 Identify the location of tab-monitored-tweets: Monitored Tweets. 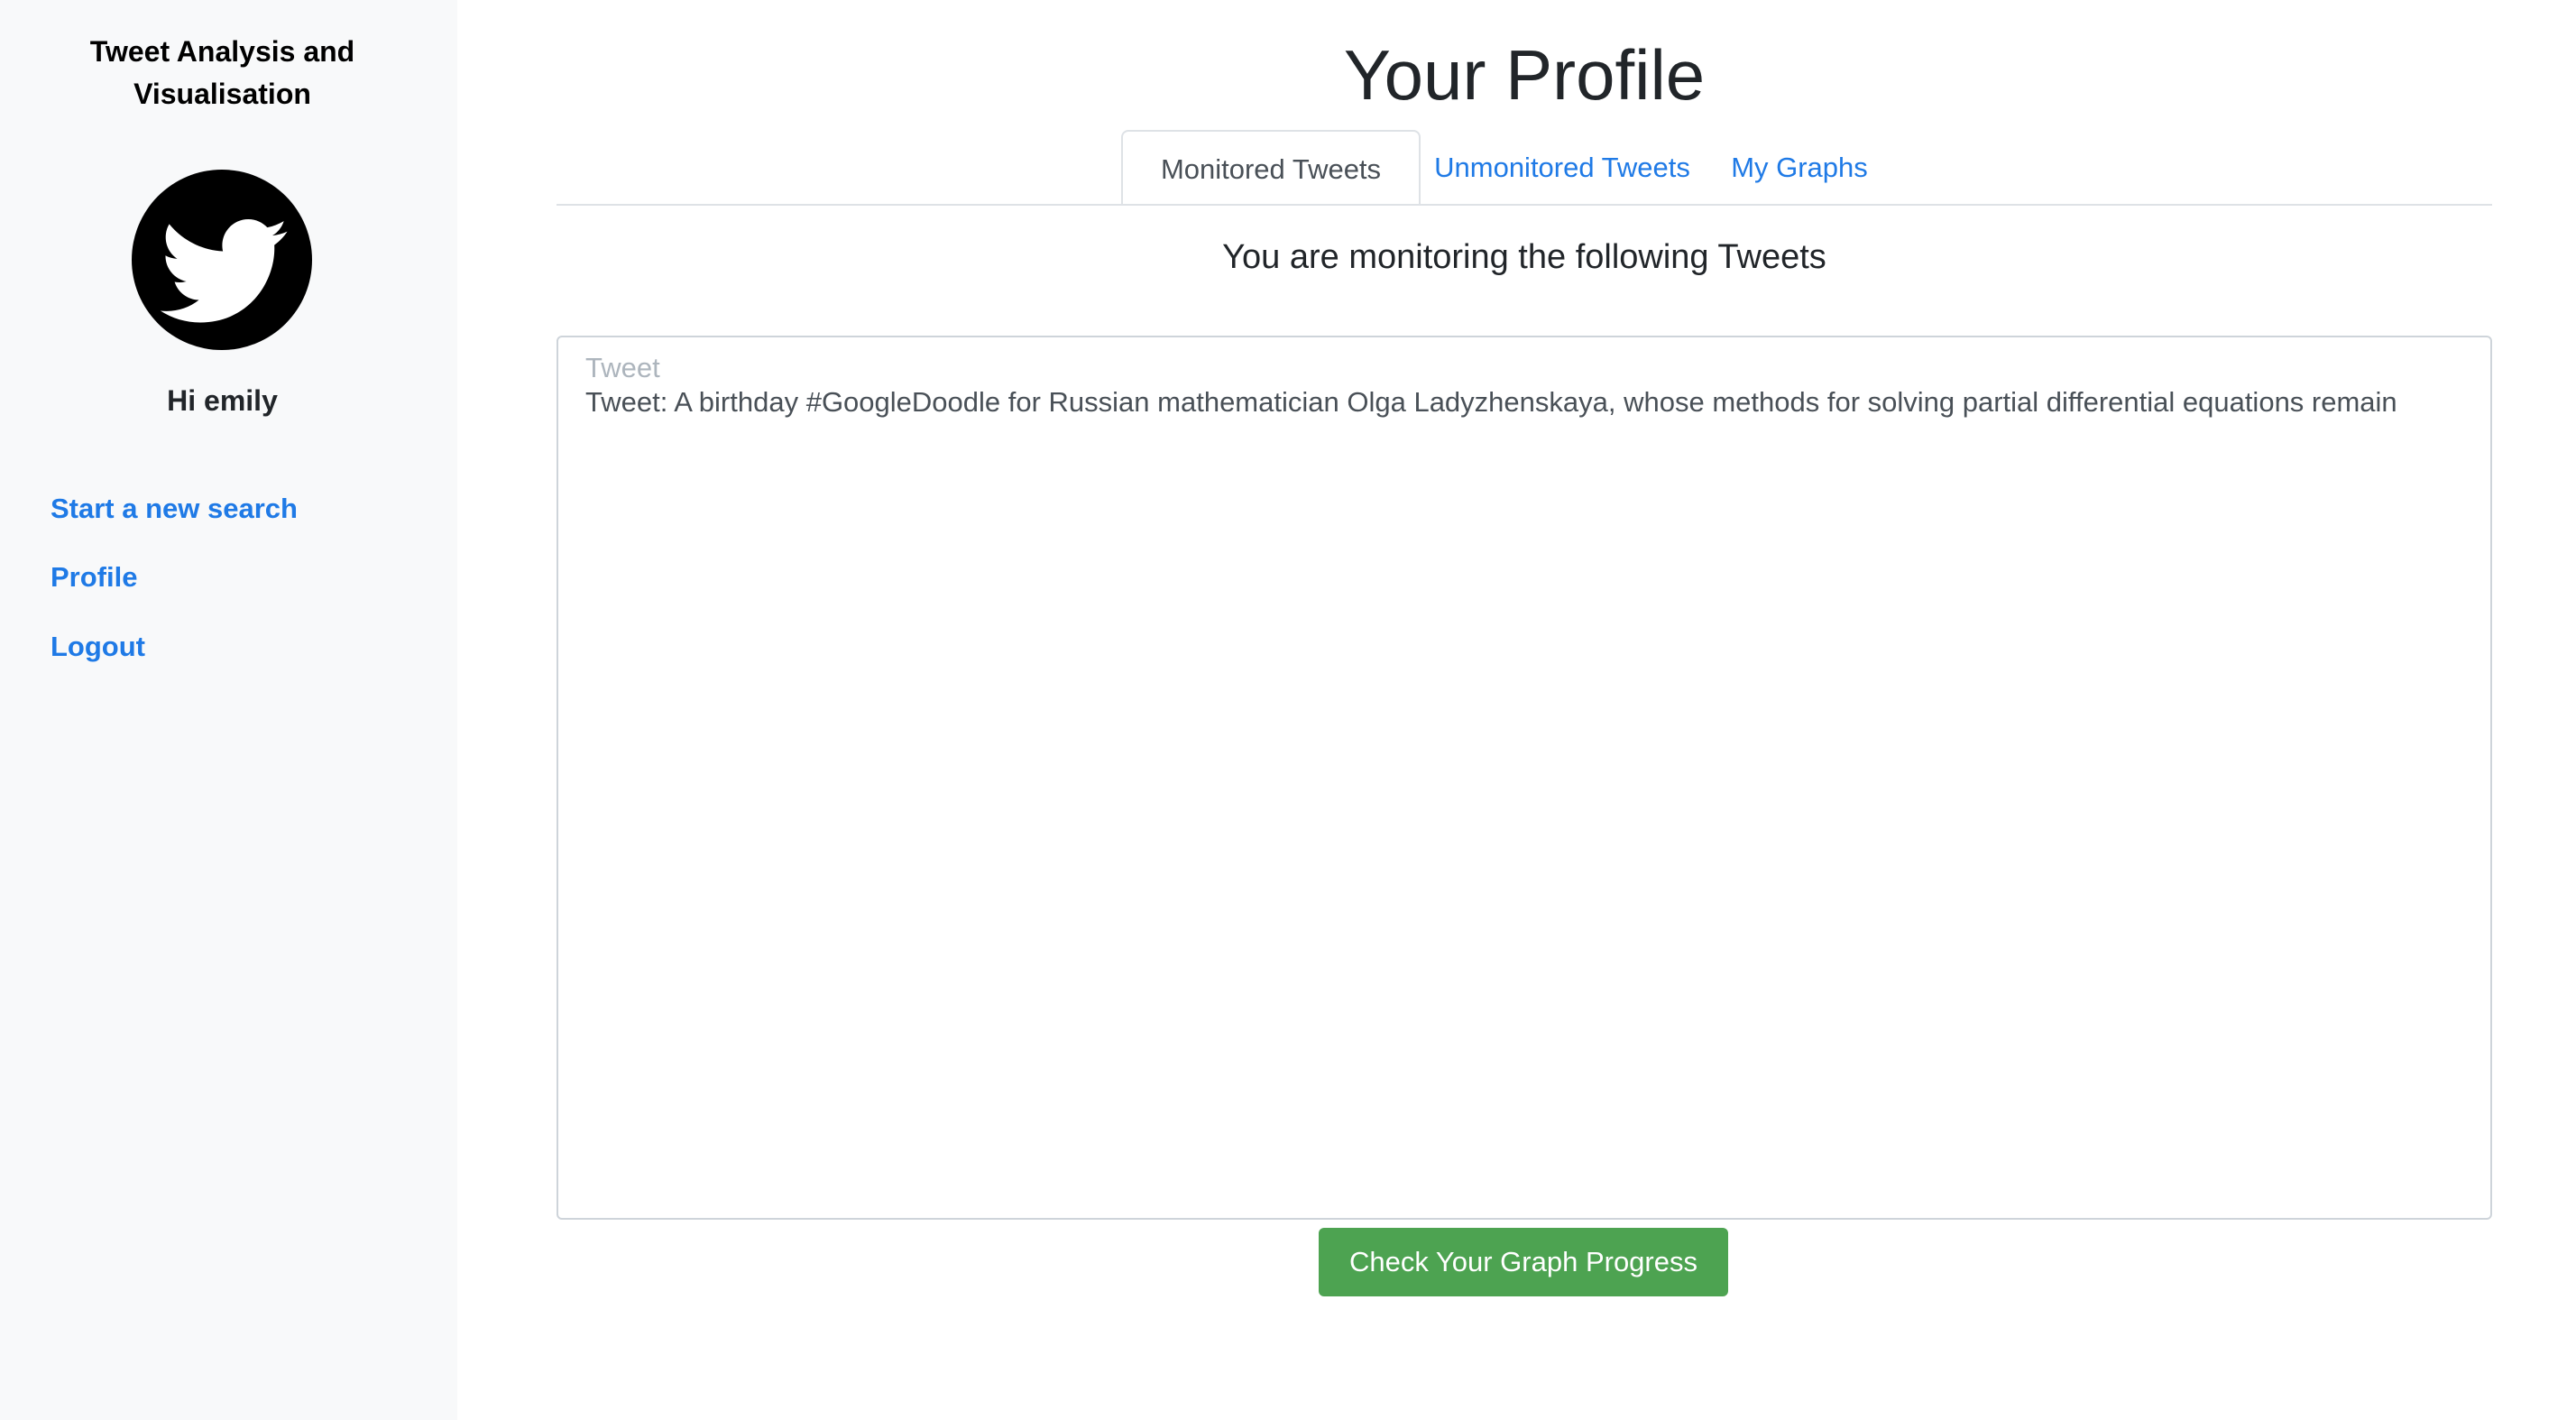
(1271, 168).